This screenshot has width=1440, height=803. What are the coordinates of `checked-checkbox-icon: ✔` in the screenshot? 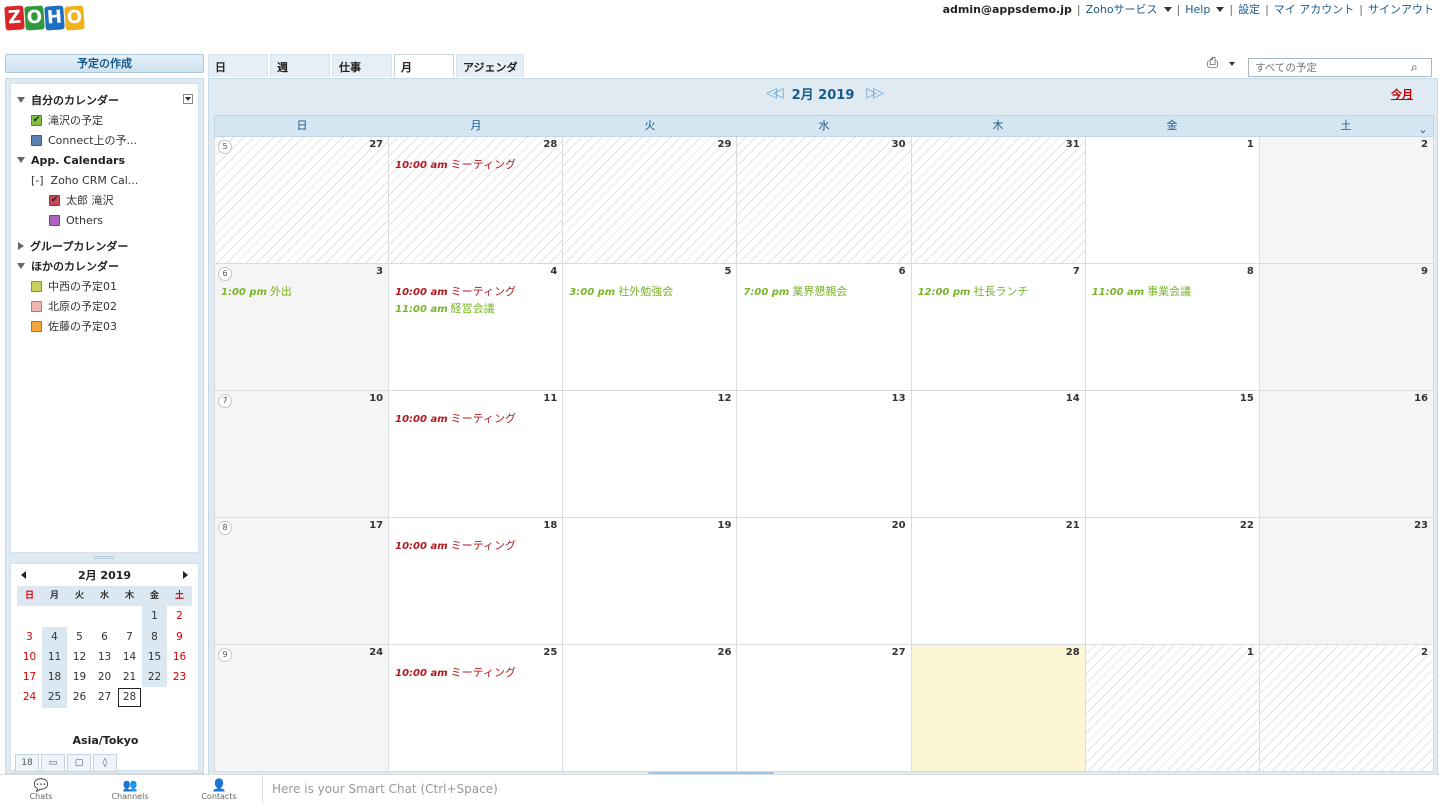 It's located at (36, 120).